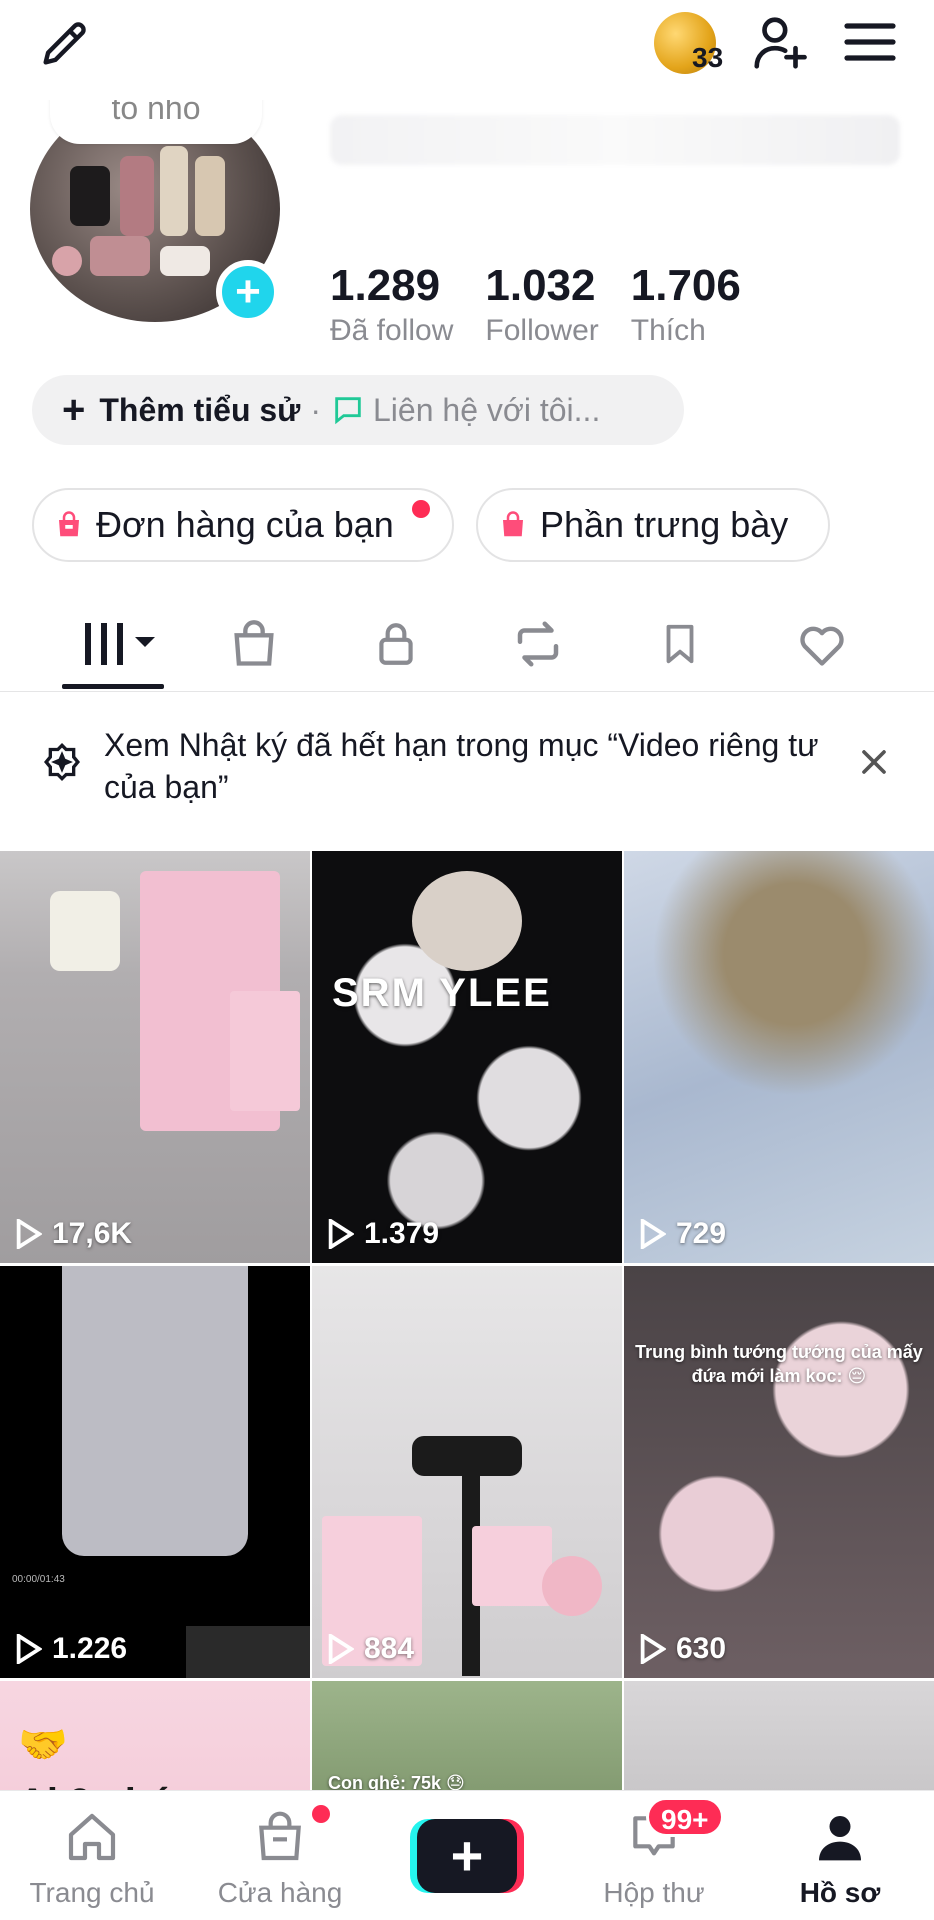 Image resolution: width=934 pixels, height=1920 pixels. What do you see at coordinates (668, 331) in the screenshot?
I see `stat-likes-label: Thích` at bounding box center [668, 331].